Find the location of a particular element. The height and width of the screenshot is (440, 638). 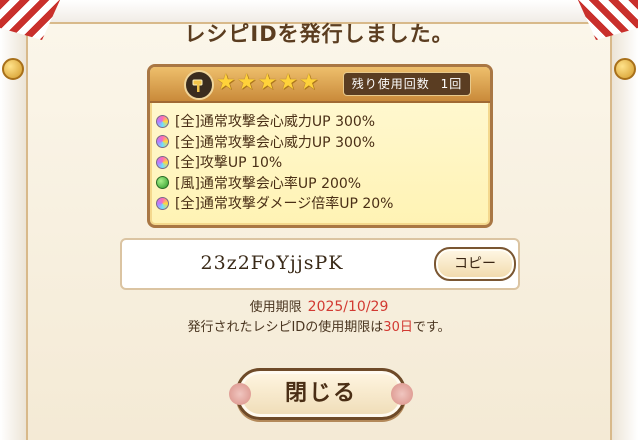

copy-button: コピー is located at coordinates (475, 264).